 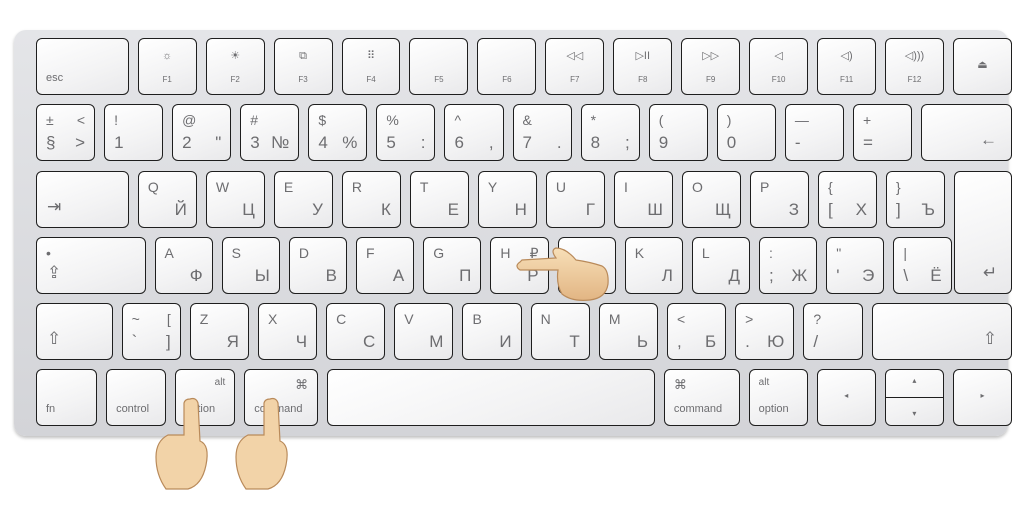 What do you see at coordinates (452, 265) in the screenshot?
I see `key-g: GП` at bounding box center [452, 265].